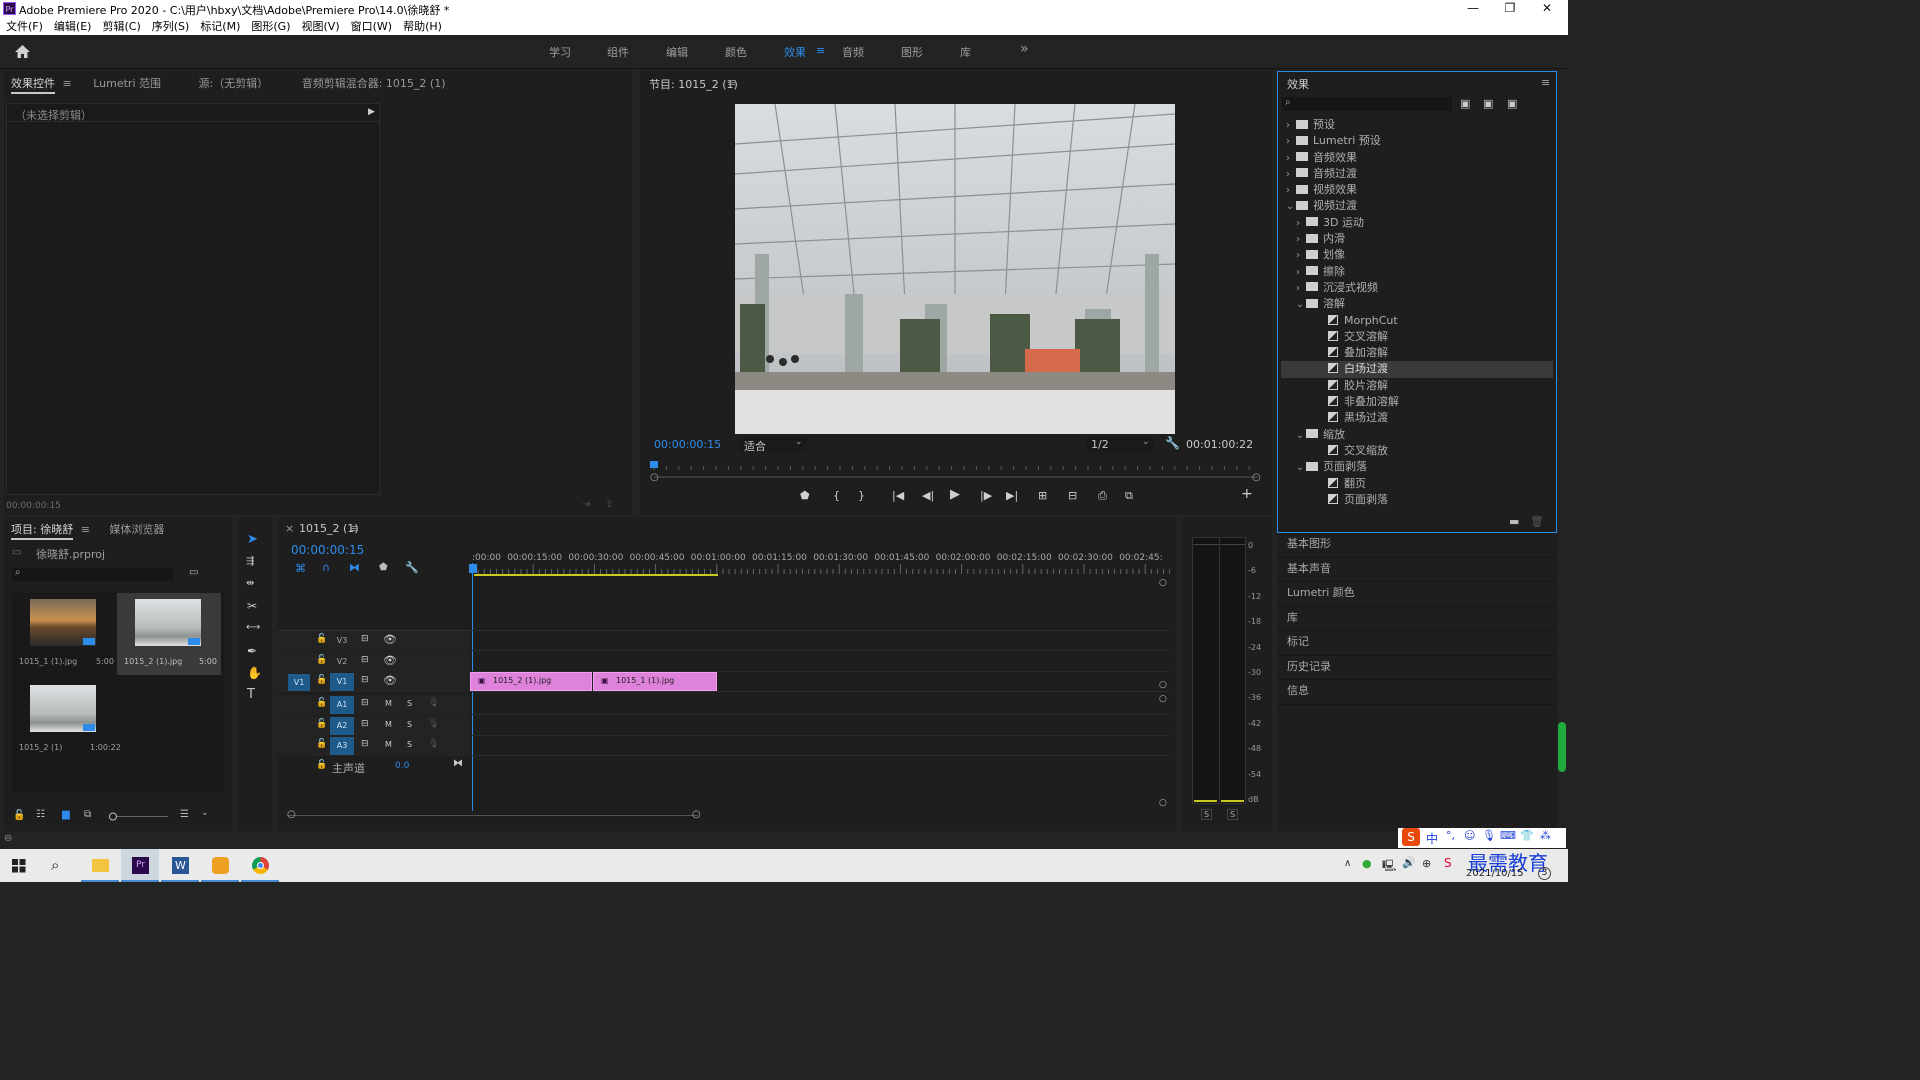  What do you see at coordinates (654, 477) in the screenshot?
I see `zoom-handle-left: ○` at bounding box center [654, 477].